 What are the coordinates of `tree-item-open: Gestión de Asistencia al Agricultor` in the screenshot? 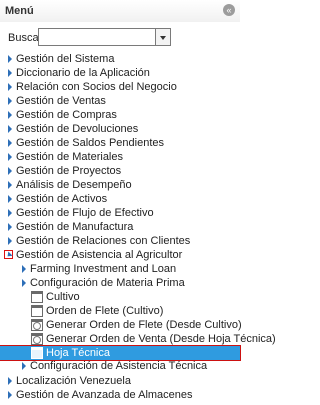 It's located at (120, 255).